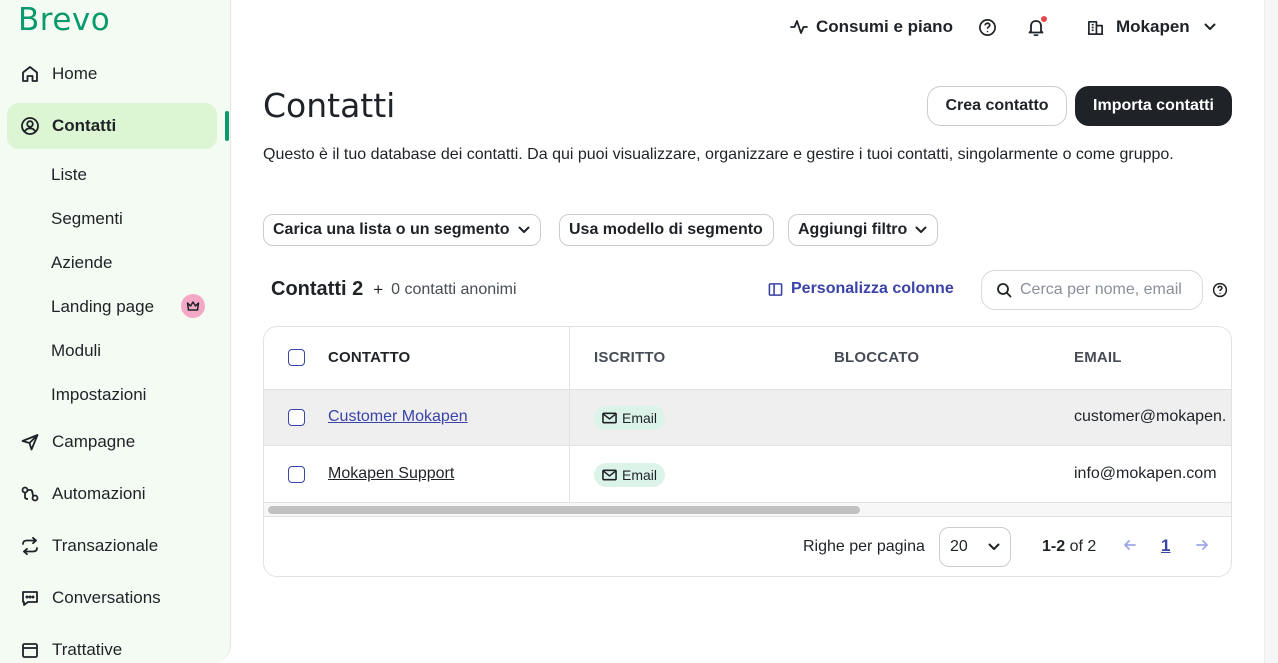  I want to click on select-all-checkbox, so click(296, 357).